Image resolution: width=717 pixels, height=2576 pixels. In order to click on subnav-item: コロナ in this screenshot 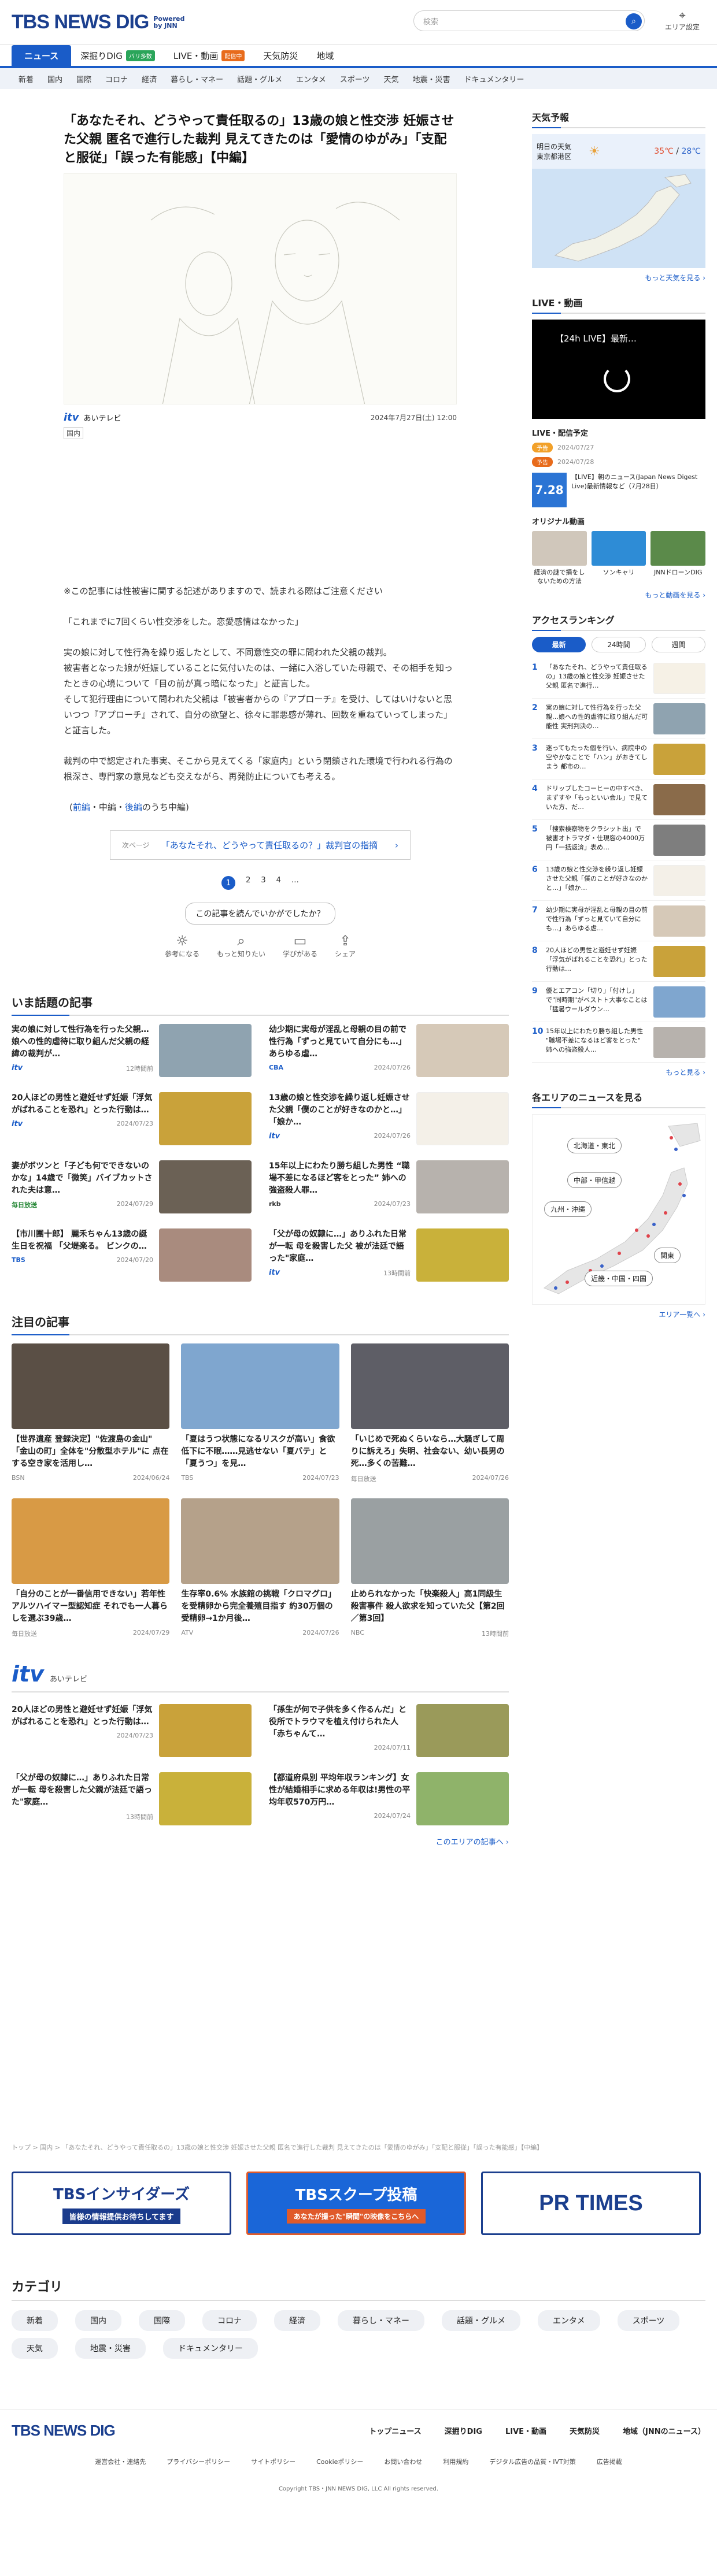, I will do `click(117, 78)`.